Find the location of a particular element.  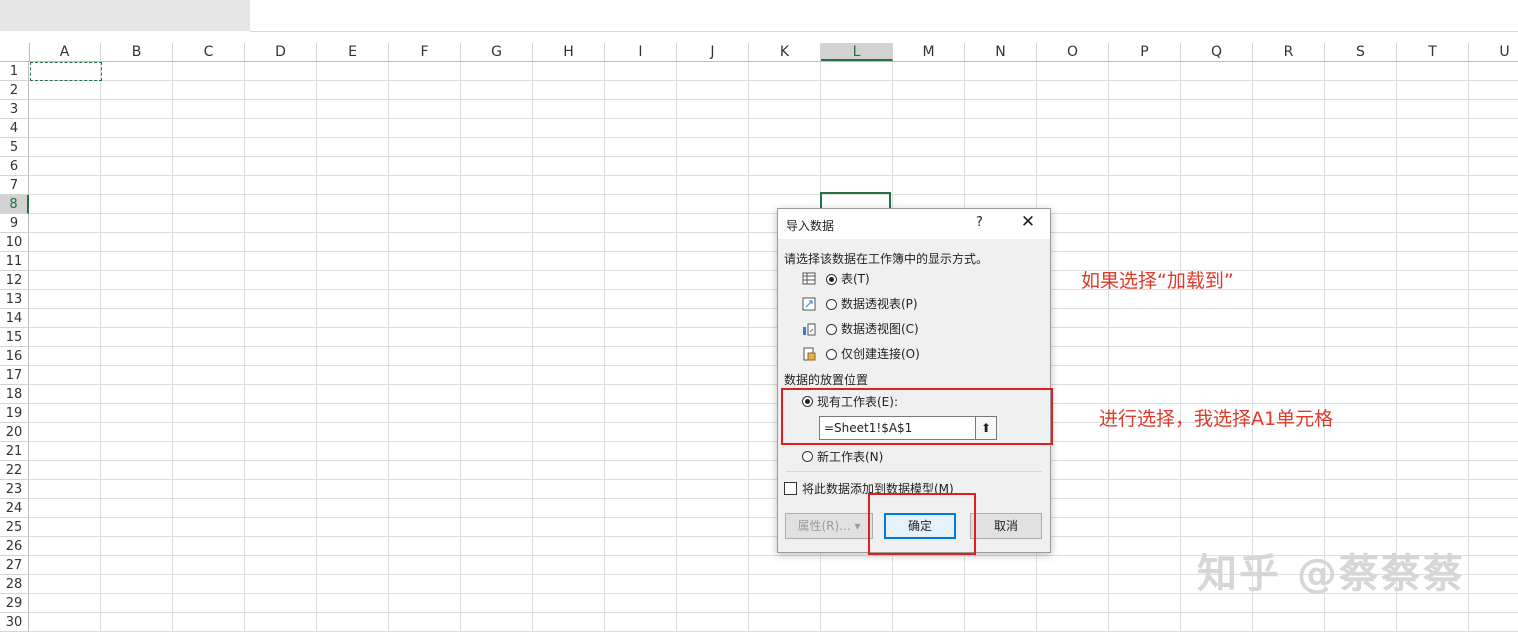

row-header-15: 15 is located at coordinates (14, 337).